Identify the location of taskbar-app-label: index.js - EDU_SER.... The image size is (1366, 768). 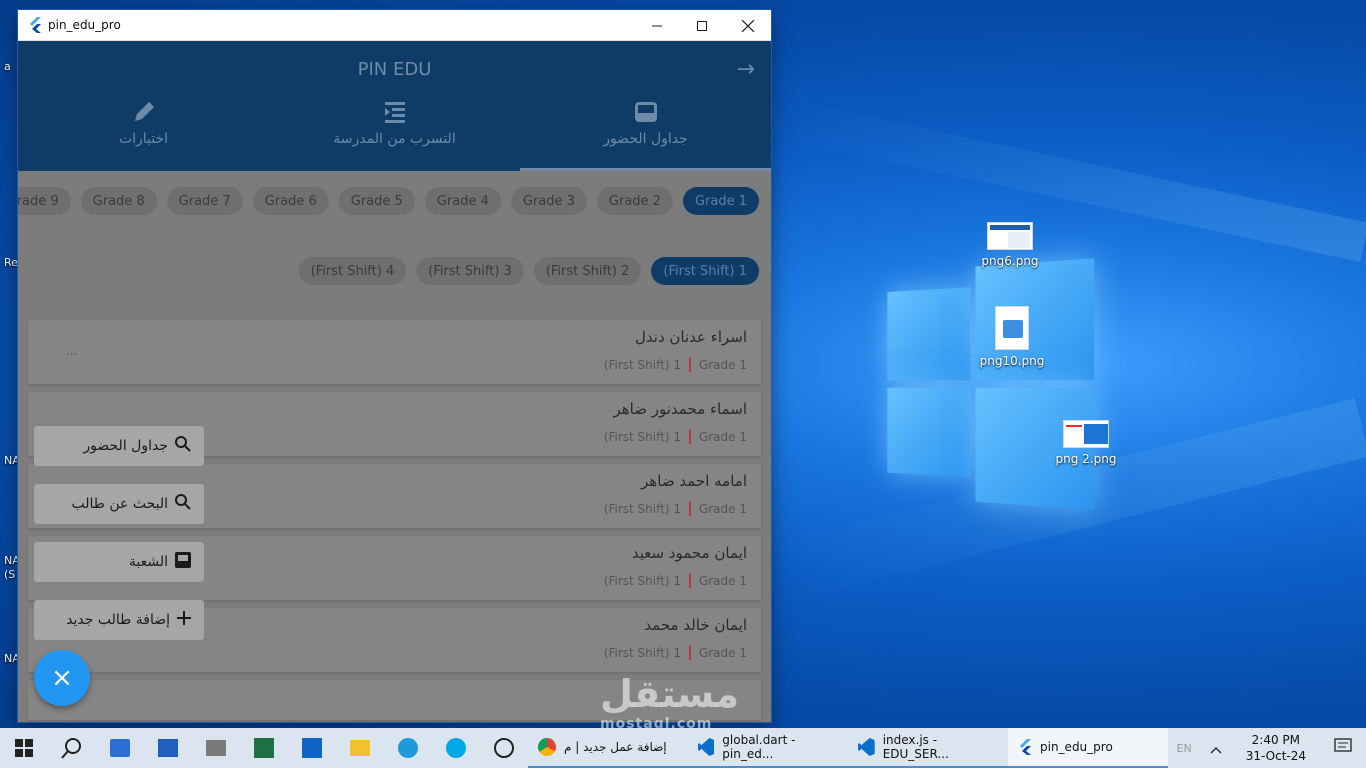
(915, 747).